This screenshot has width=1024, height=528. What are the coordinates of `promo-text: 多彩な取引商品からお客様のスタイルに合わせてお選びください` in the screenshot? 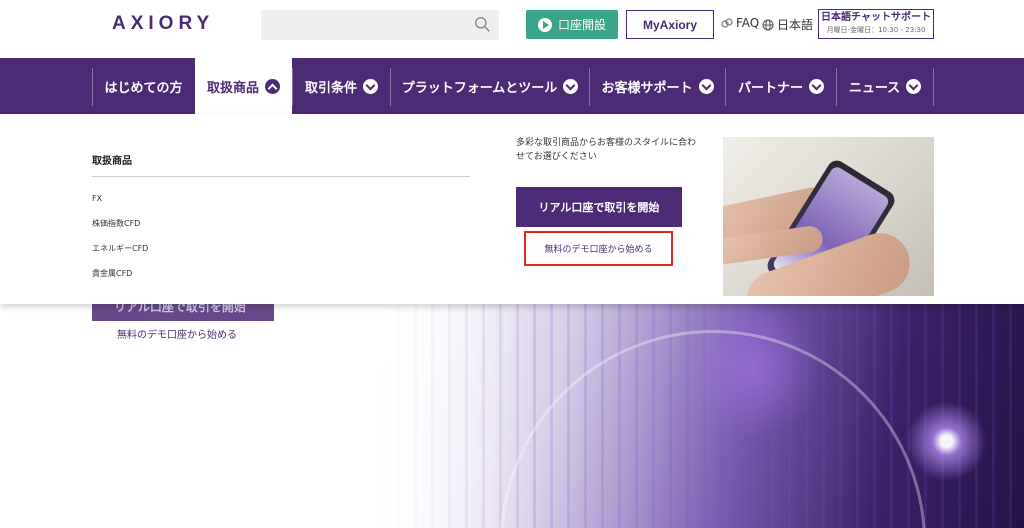 It's located at (606, 150).